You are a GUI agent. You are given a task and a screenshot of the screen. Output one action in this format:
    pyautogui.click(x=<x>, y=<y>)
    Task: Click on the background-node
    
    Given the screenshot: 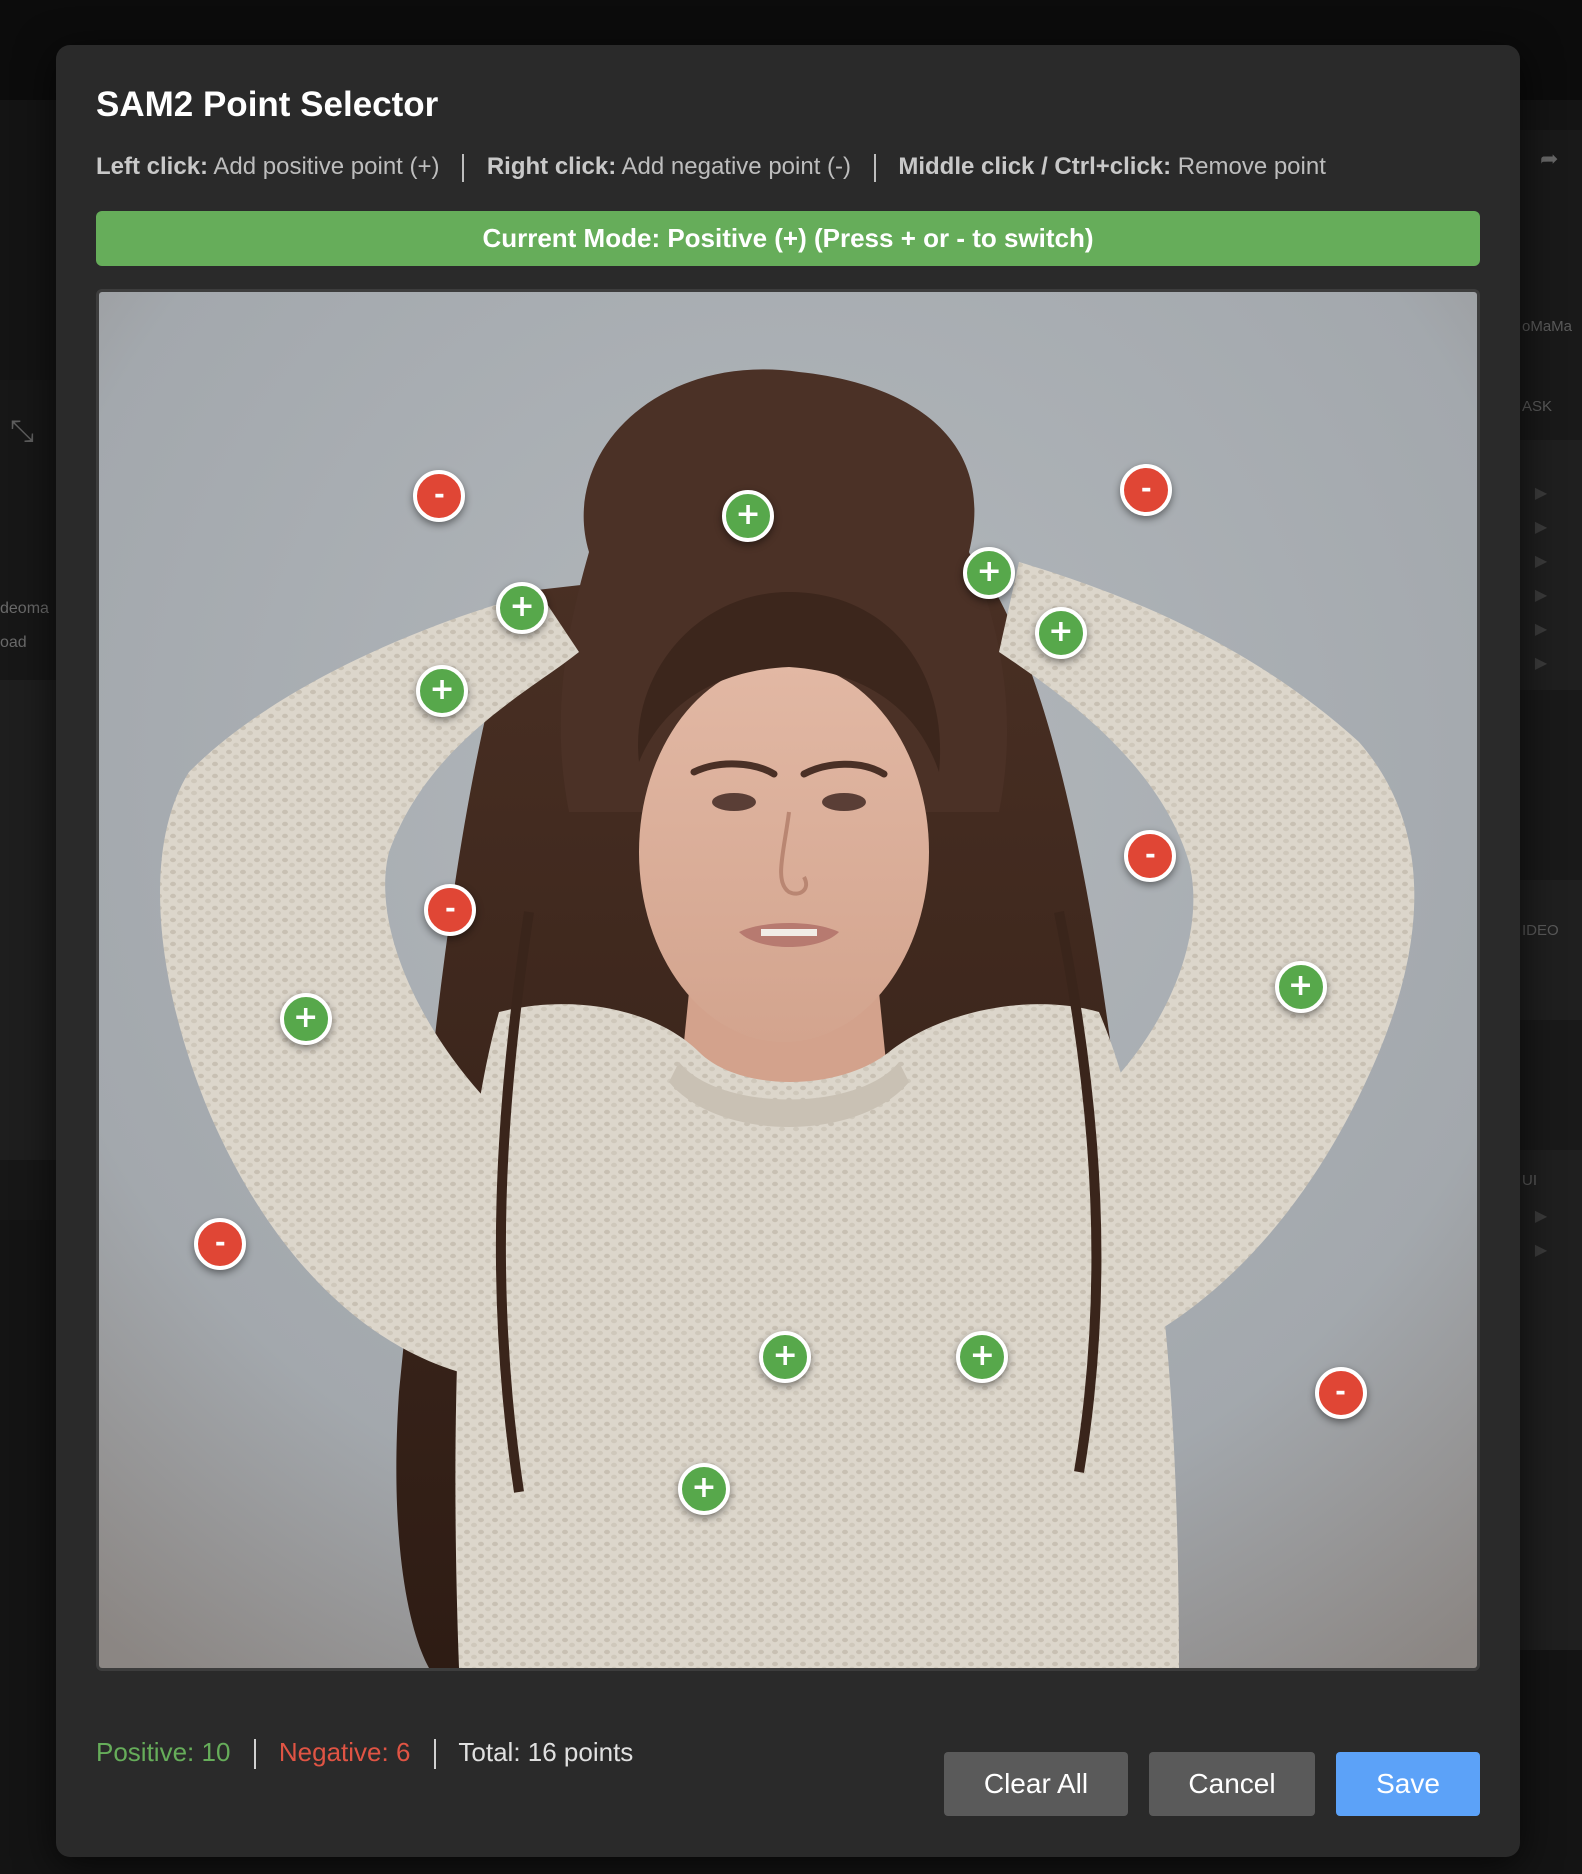 What is the action you would take?
    pyautogui.click(x=1551, y=950)
    